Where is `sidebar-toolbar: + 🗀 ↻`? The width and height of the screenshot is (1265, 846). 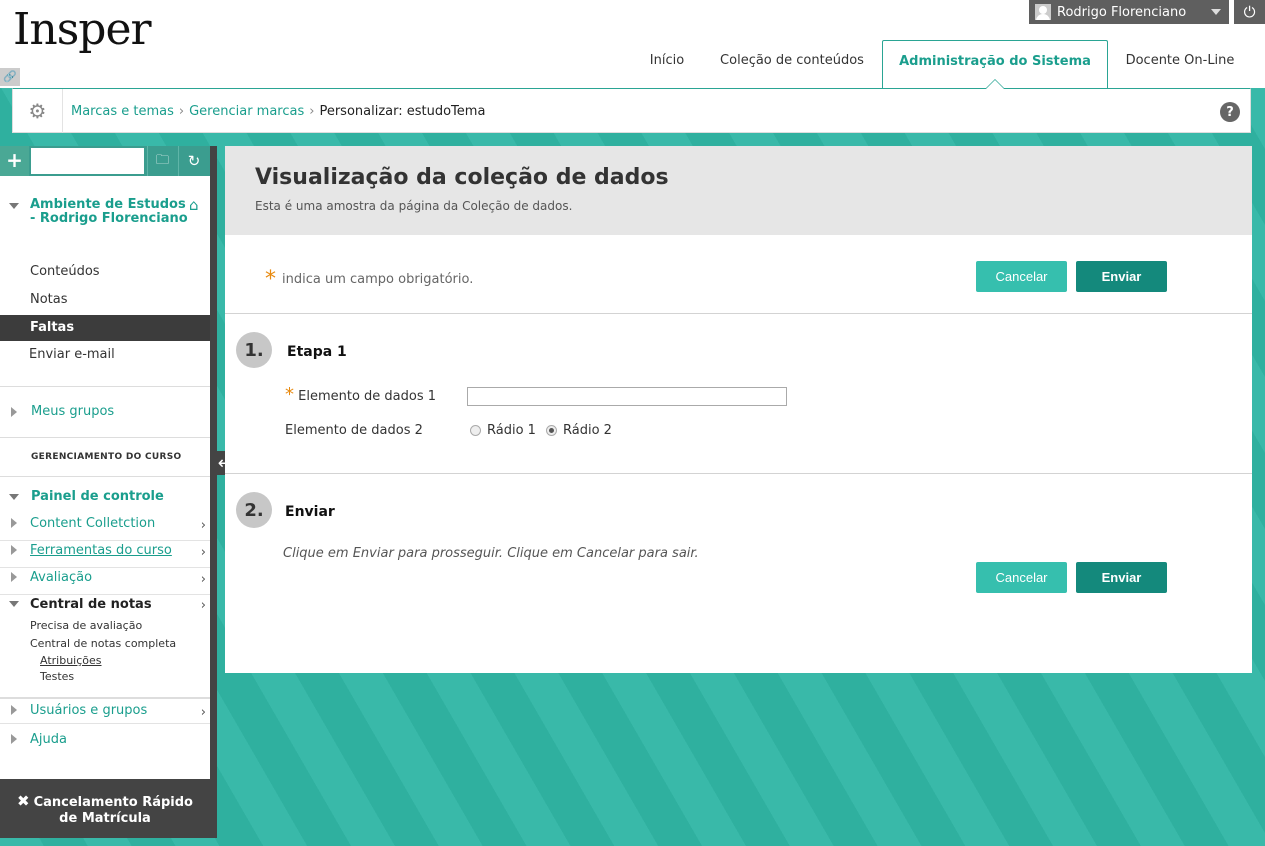 sidebar-toolbar: + 🗀 ↻ is located at coordinates (105, 161).